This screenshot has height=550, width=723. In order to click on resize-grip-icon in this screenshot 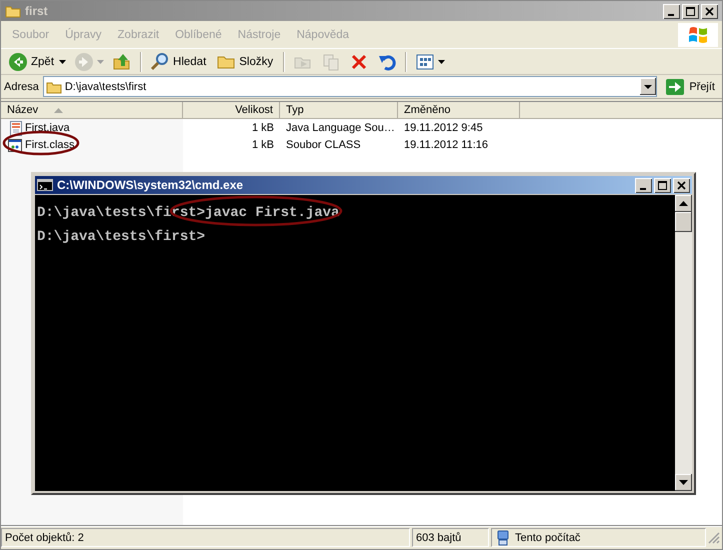, I will do `click(714, 538)`.